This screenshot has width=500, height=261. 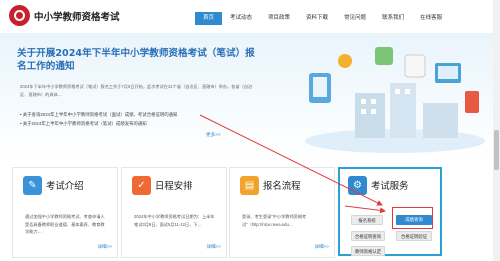 I want to click on service-icon: ⚙, so click(x=357, y=185).